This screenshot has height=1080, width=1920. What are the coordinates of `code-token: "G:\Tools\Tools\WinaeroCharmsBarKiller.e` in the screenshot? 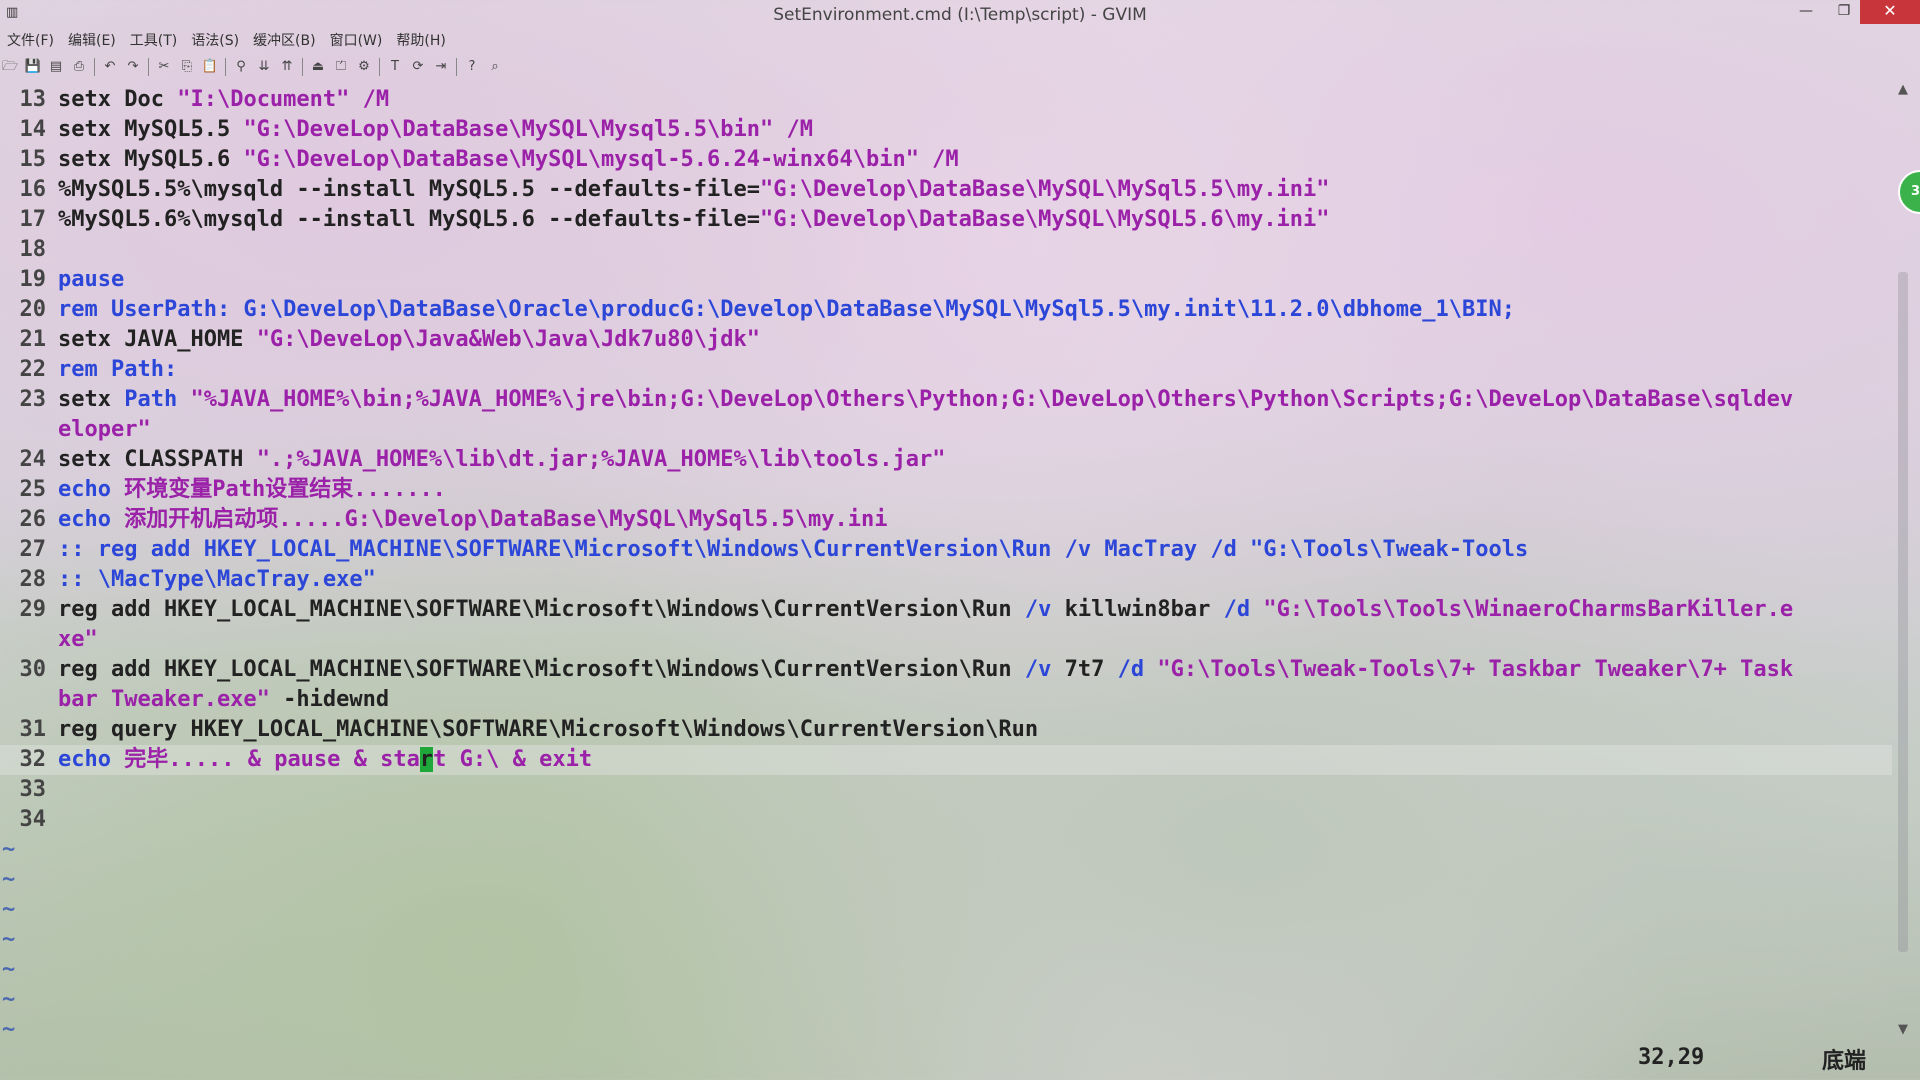 It's located at (1528, 609).